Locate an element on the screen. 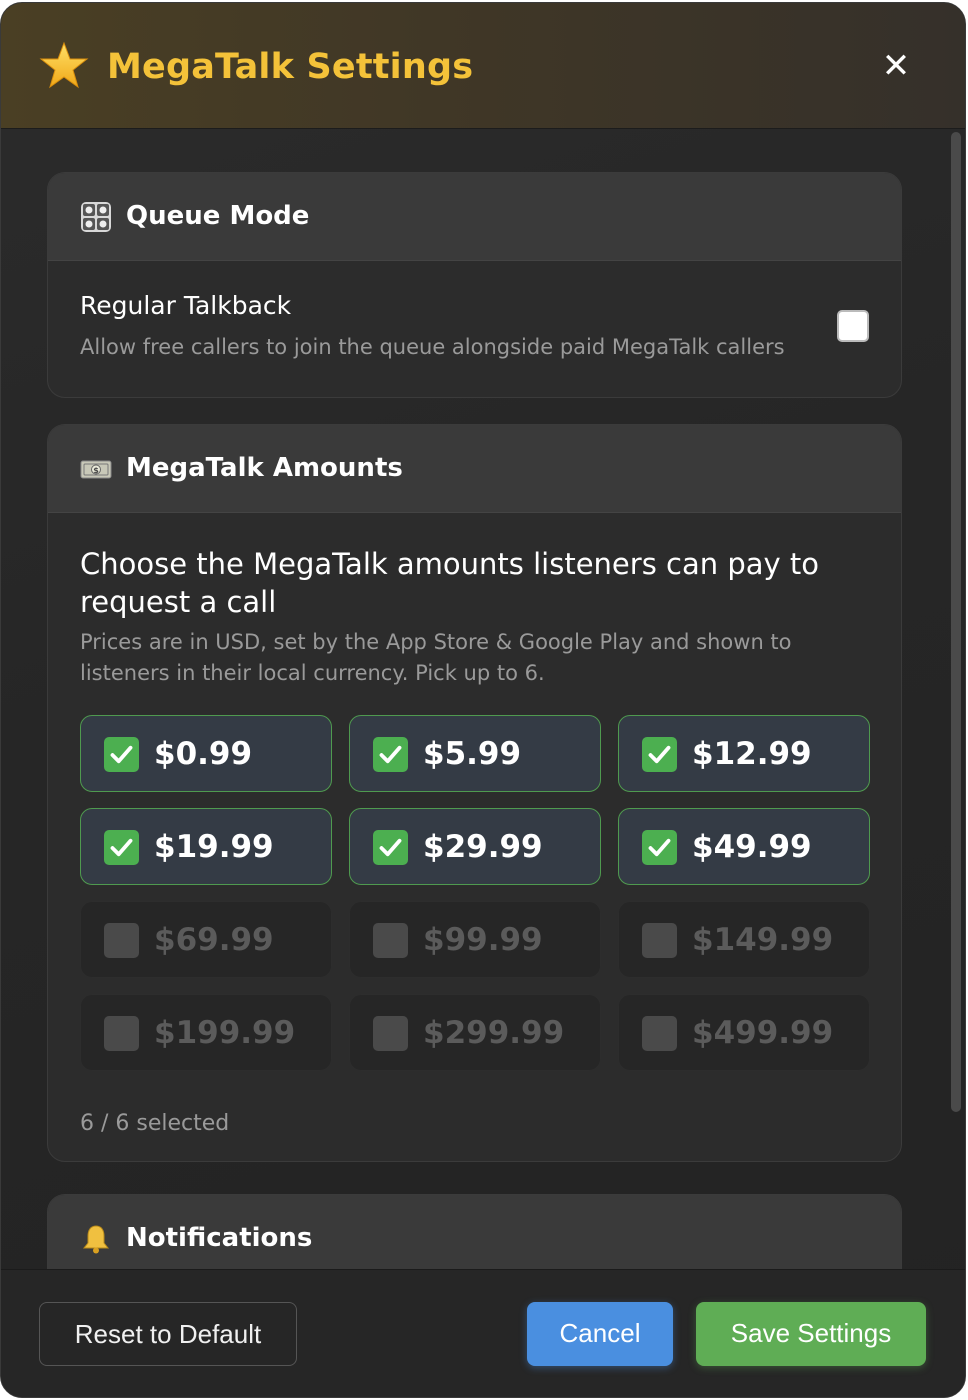 The height and width of the screenshot is (1400, 968). star-icon is located at coordinates (64, 65).